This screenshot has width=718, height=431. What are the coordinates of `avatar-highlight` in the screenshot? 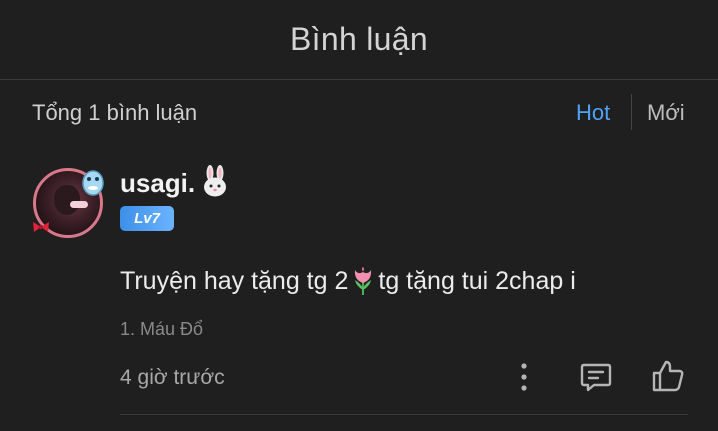 It's located at (79, 204).